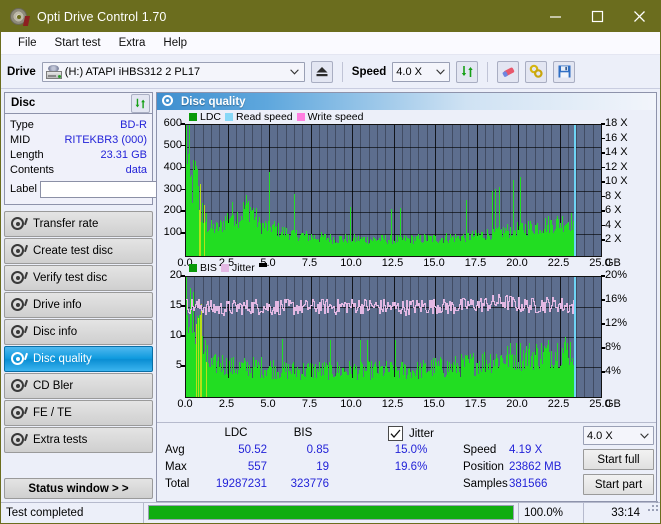 This screenshot has height=524, width=661. What do you see at coordinates (78, 305) in the screenshot?
I see `sidebar-item-drive-info: Drive info` at bounding box center [78, 305].